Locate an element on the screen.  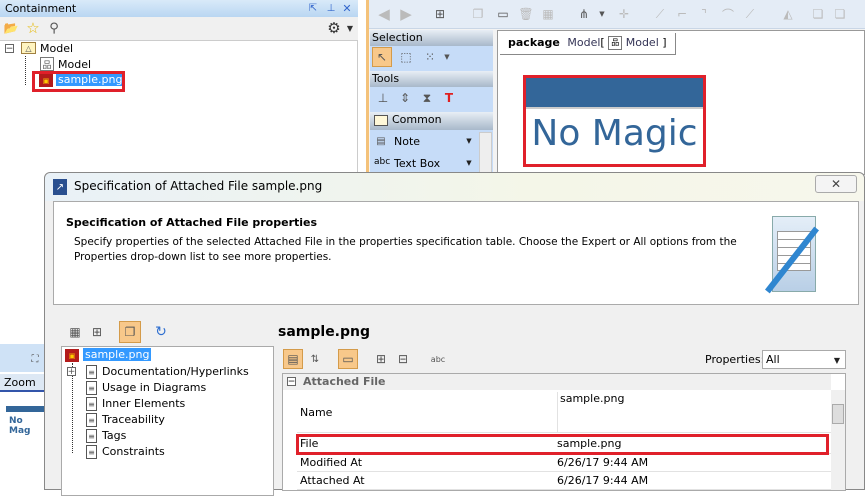
fit-icon: ⛶ is located at coordinates (35, 359).